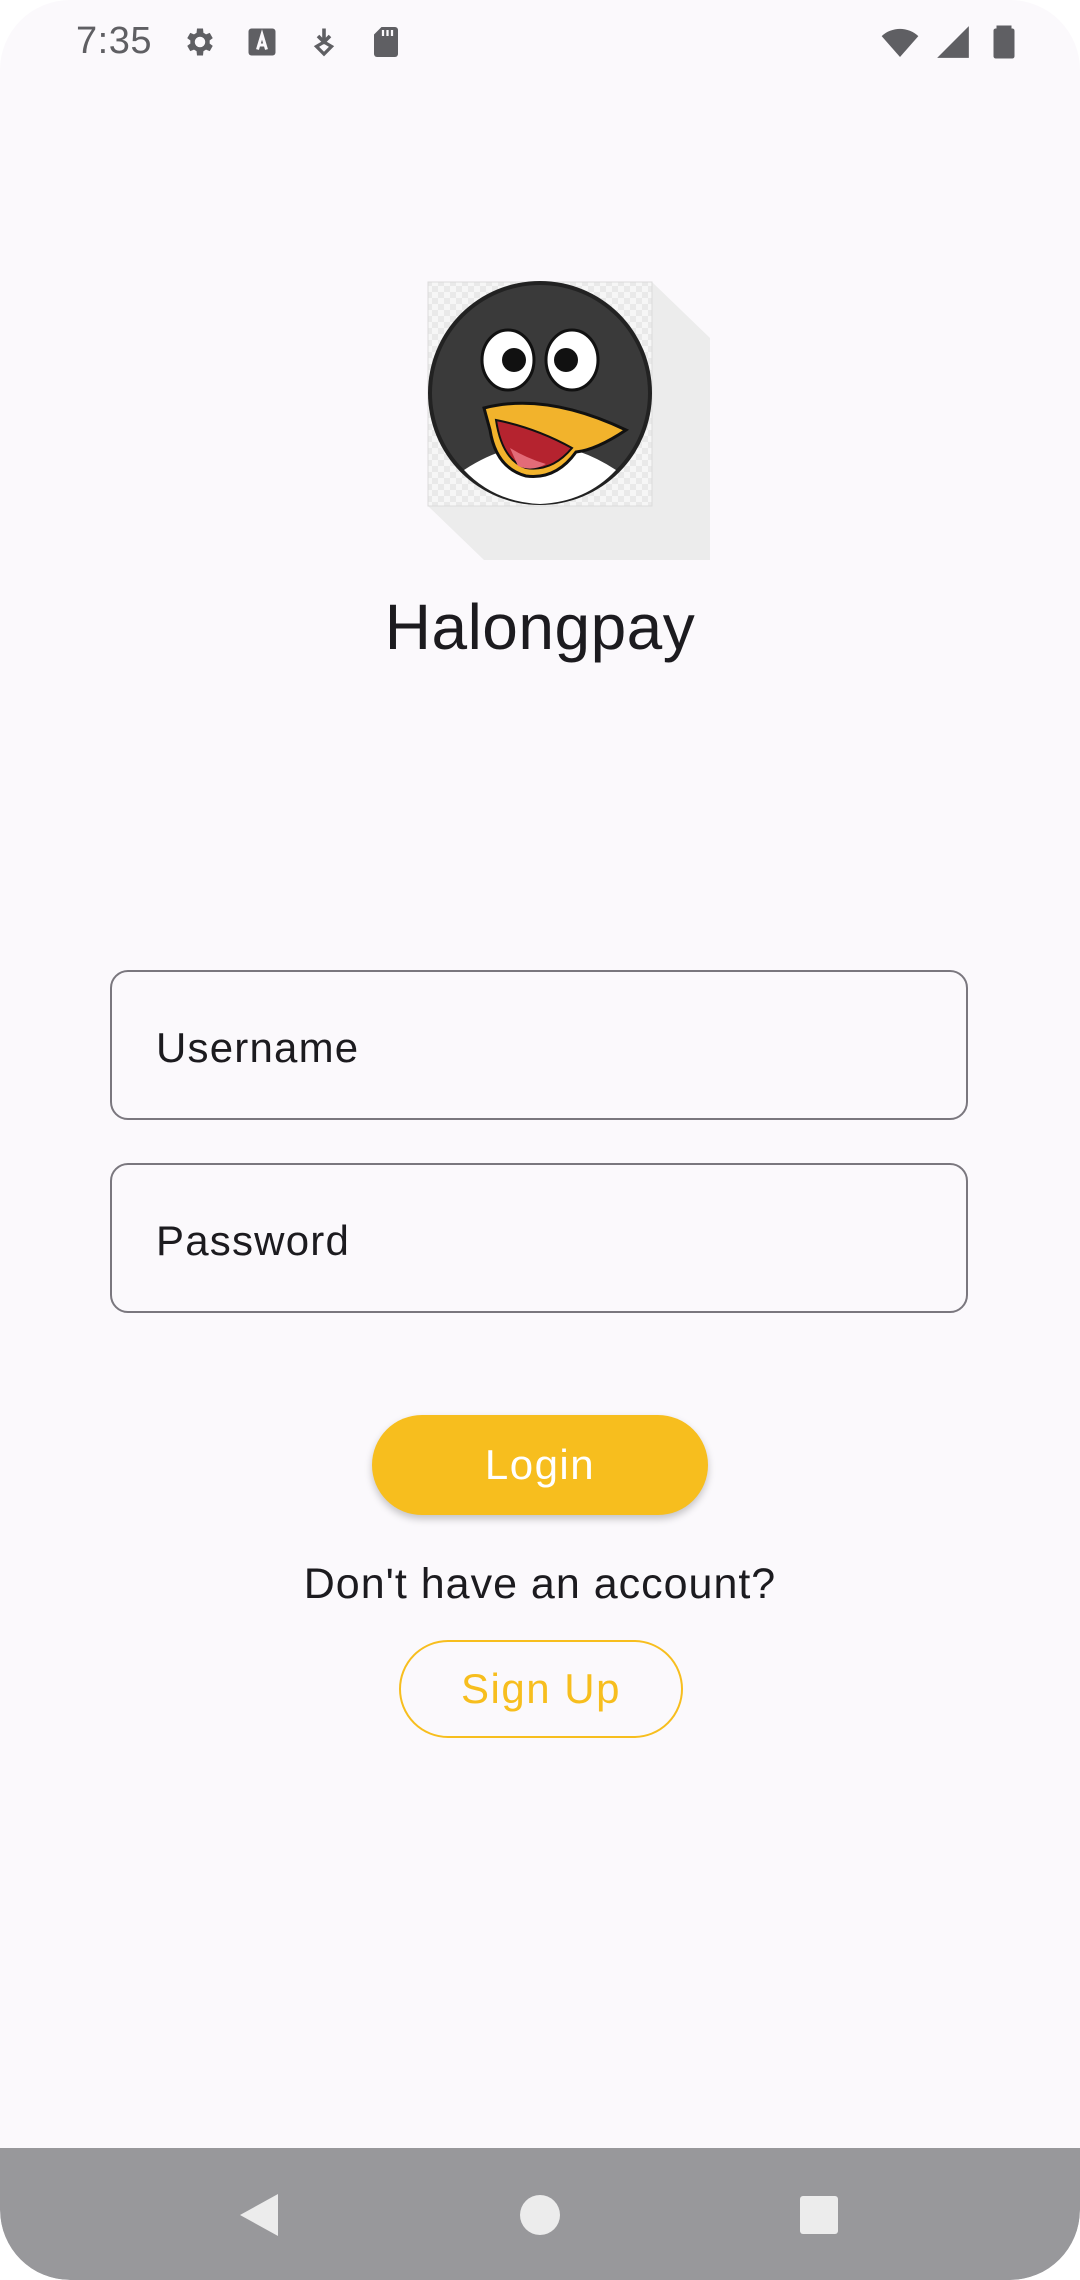 This screenshot has height=2280, width=1080. I want to click on navigation-bar, so click(540, 2214).